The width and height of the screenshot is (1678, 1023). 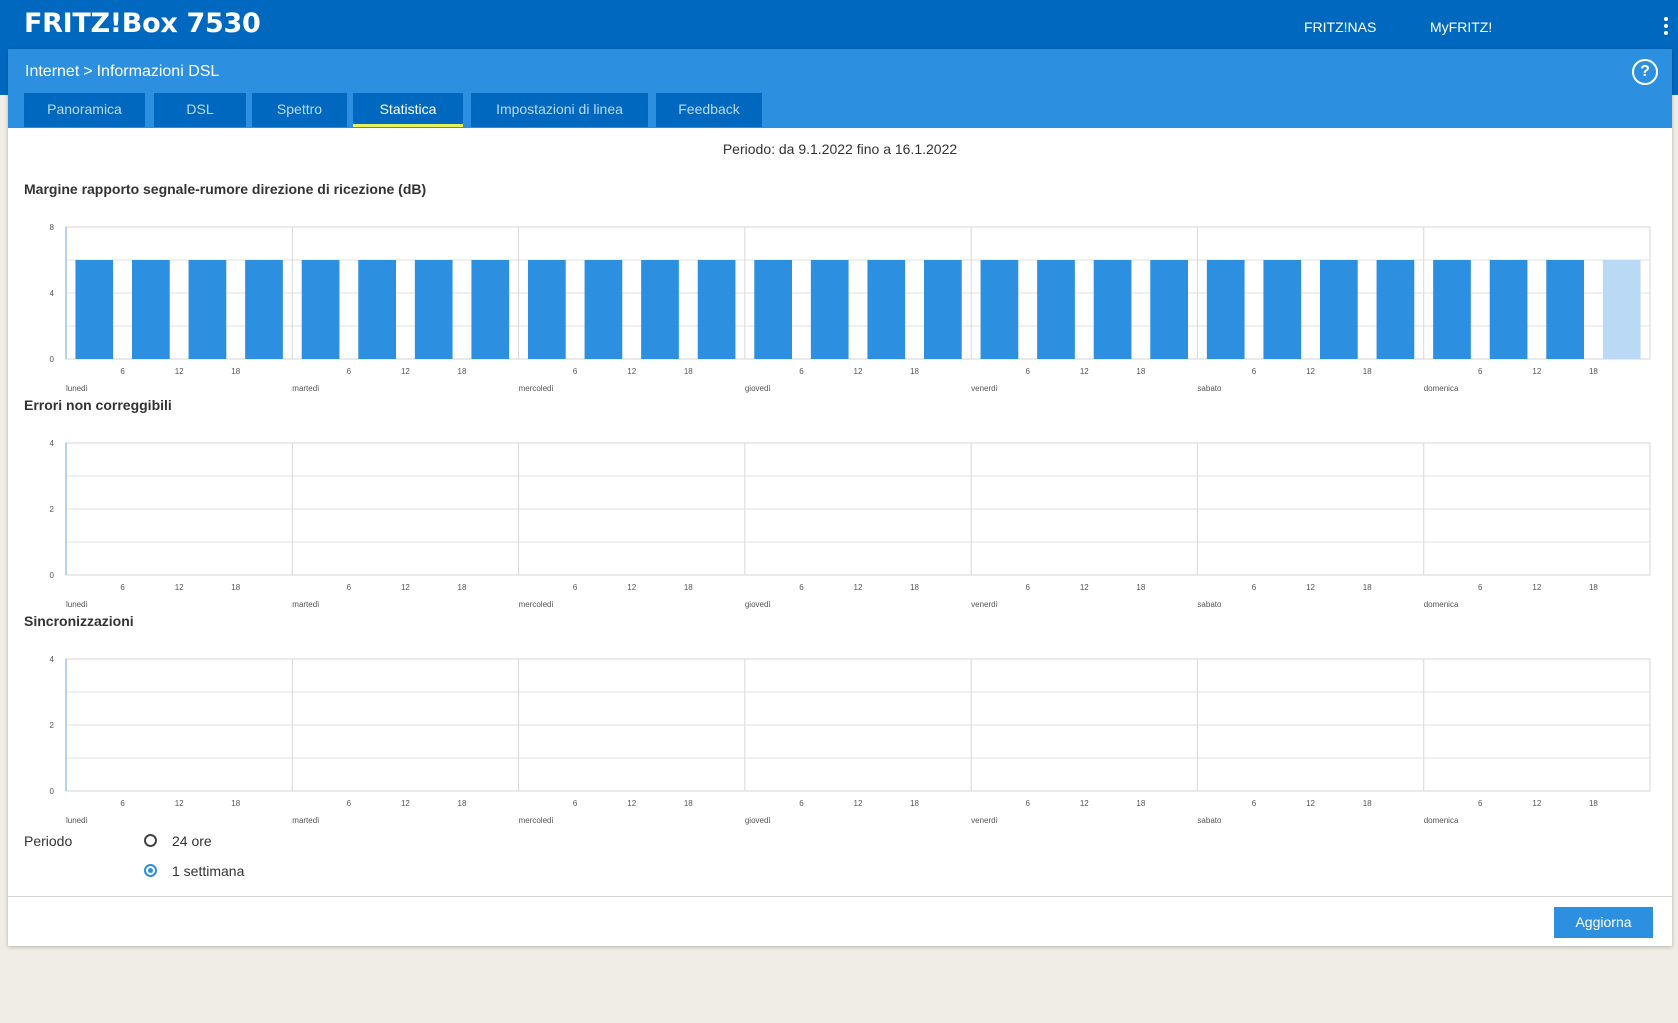 What do you see at coordinates (48, 841) in the screenshot?
I see `period-label: Periodo` at bounding box center [48, 841].